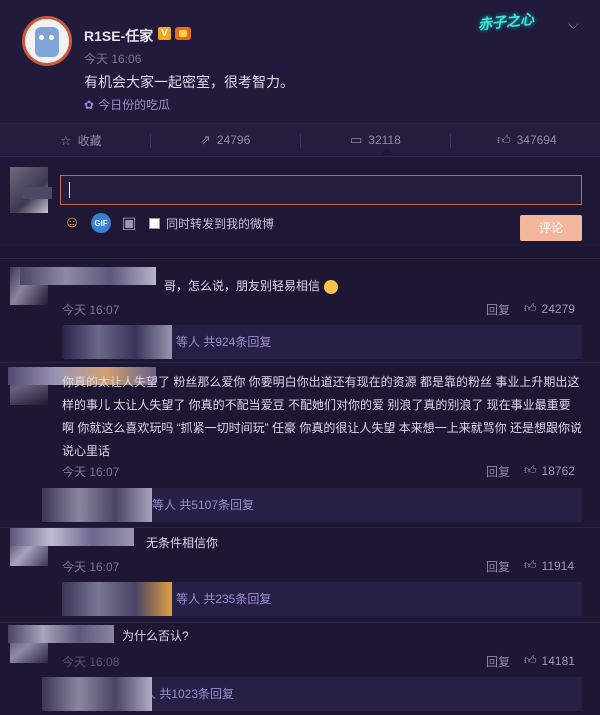 The image size is (600, 715). I want to click on user-avatar, so click(47, 41).